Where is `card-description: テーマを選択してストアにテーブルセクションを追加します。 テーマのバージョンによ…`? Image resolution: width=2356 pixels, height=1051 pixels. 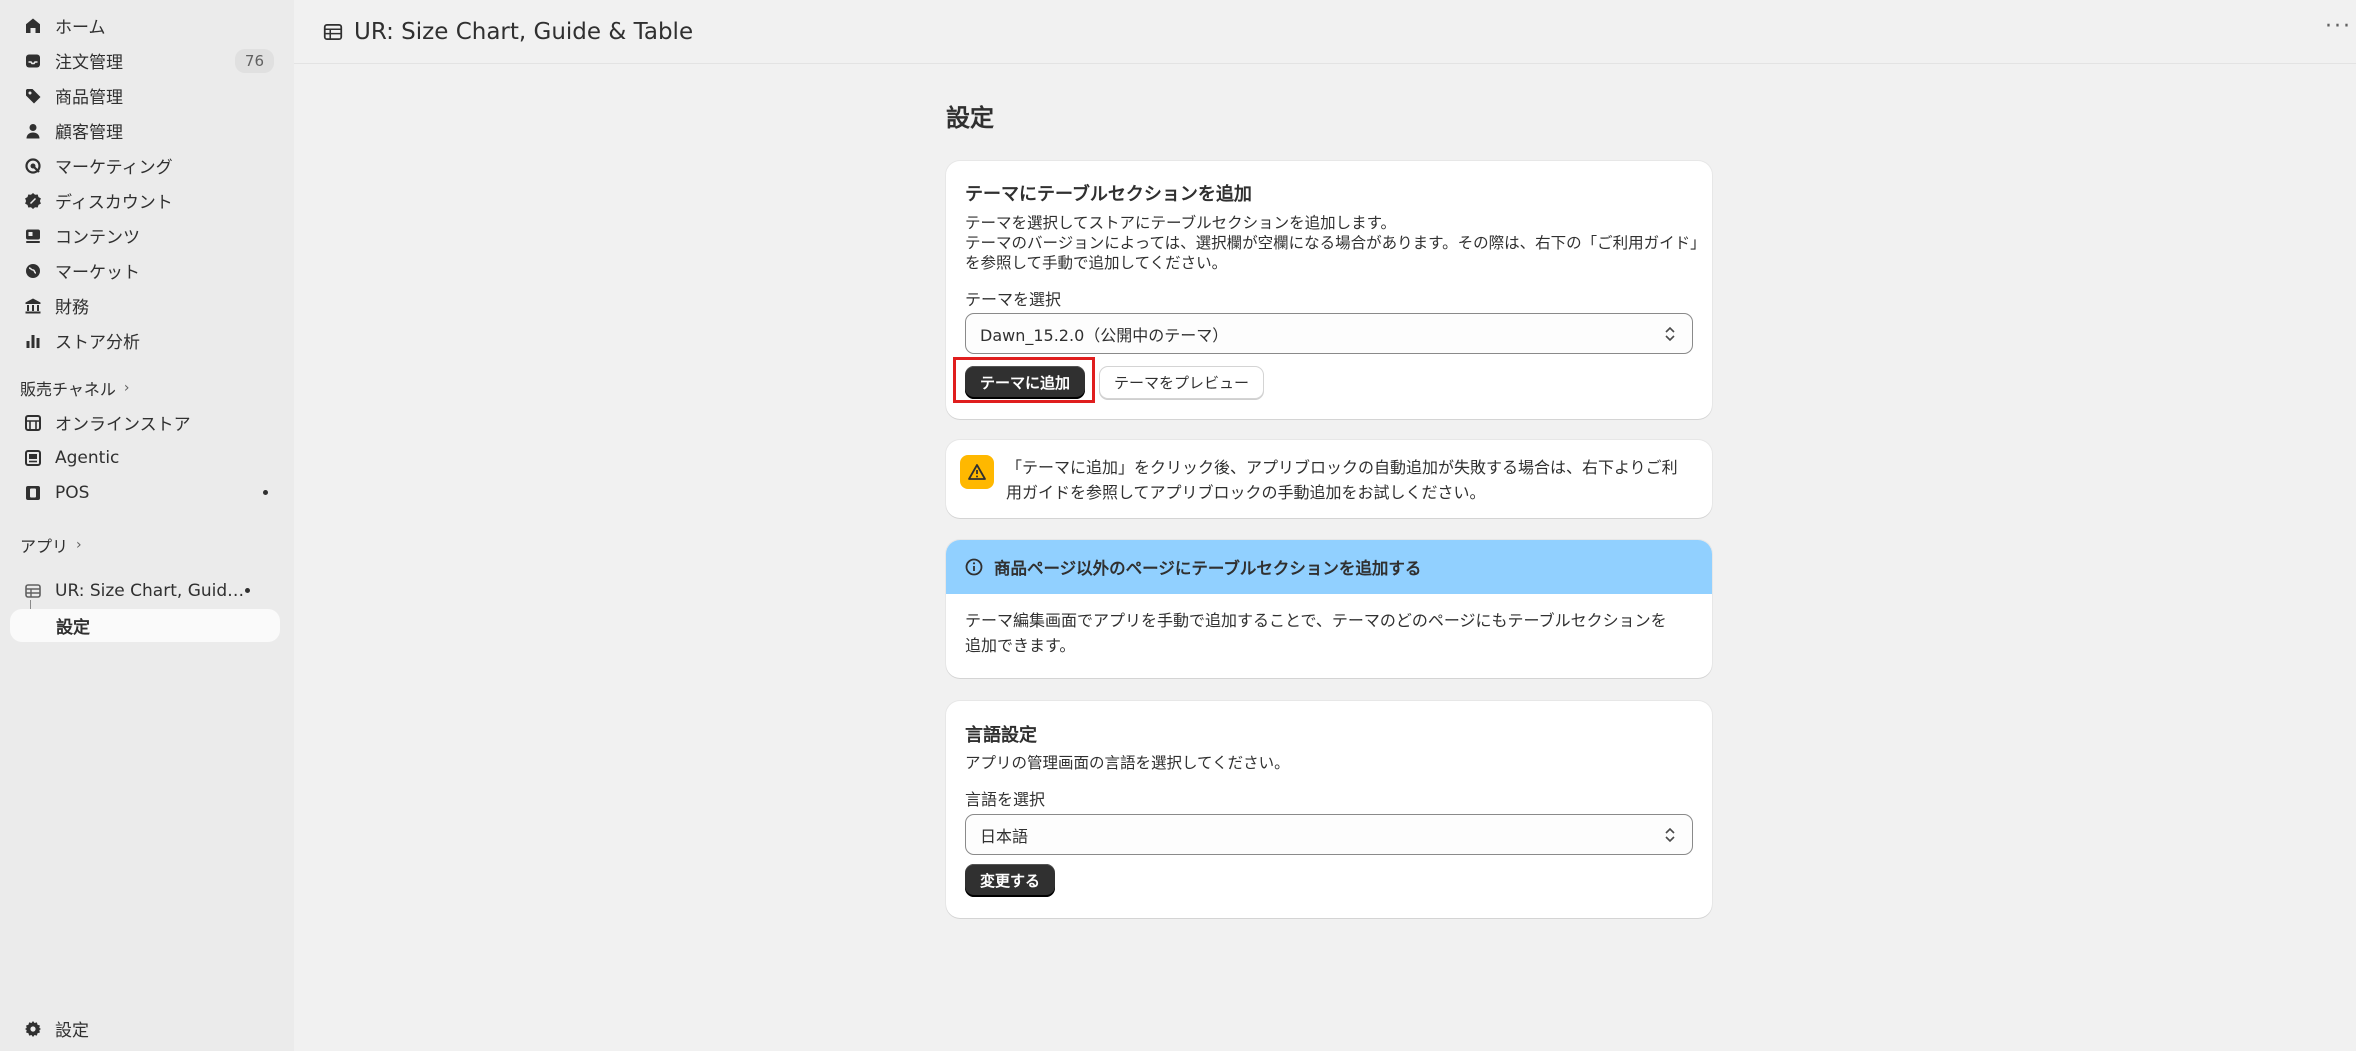 card-description: テーマを選択してストアにテーブルセクションを追加します。 テーマのバージョンによ… is located at coordinates (1335, 243).